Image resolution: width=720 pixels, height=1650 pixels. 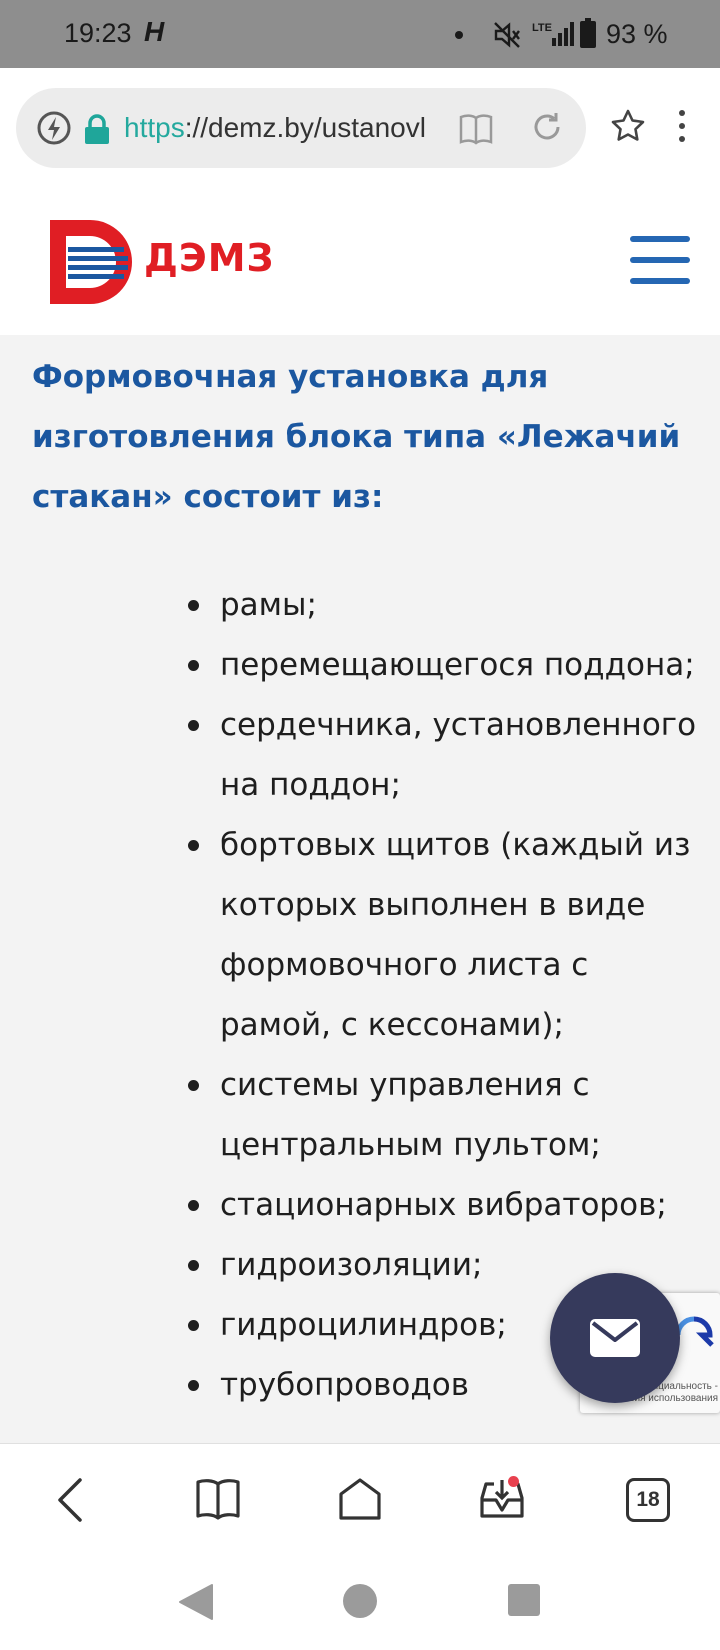 I want to click on download-icon, so click(x=502, y=1499).